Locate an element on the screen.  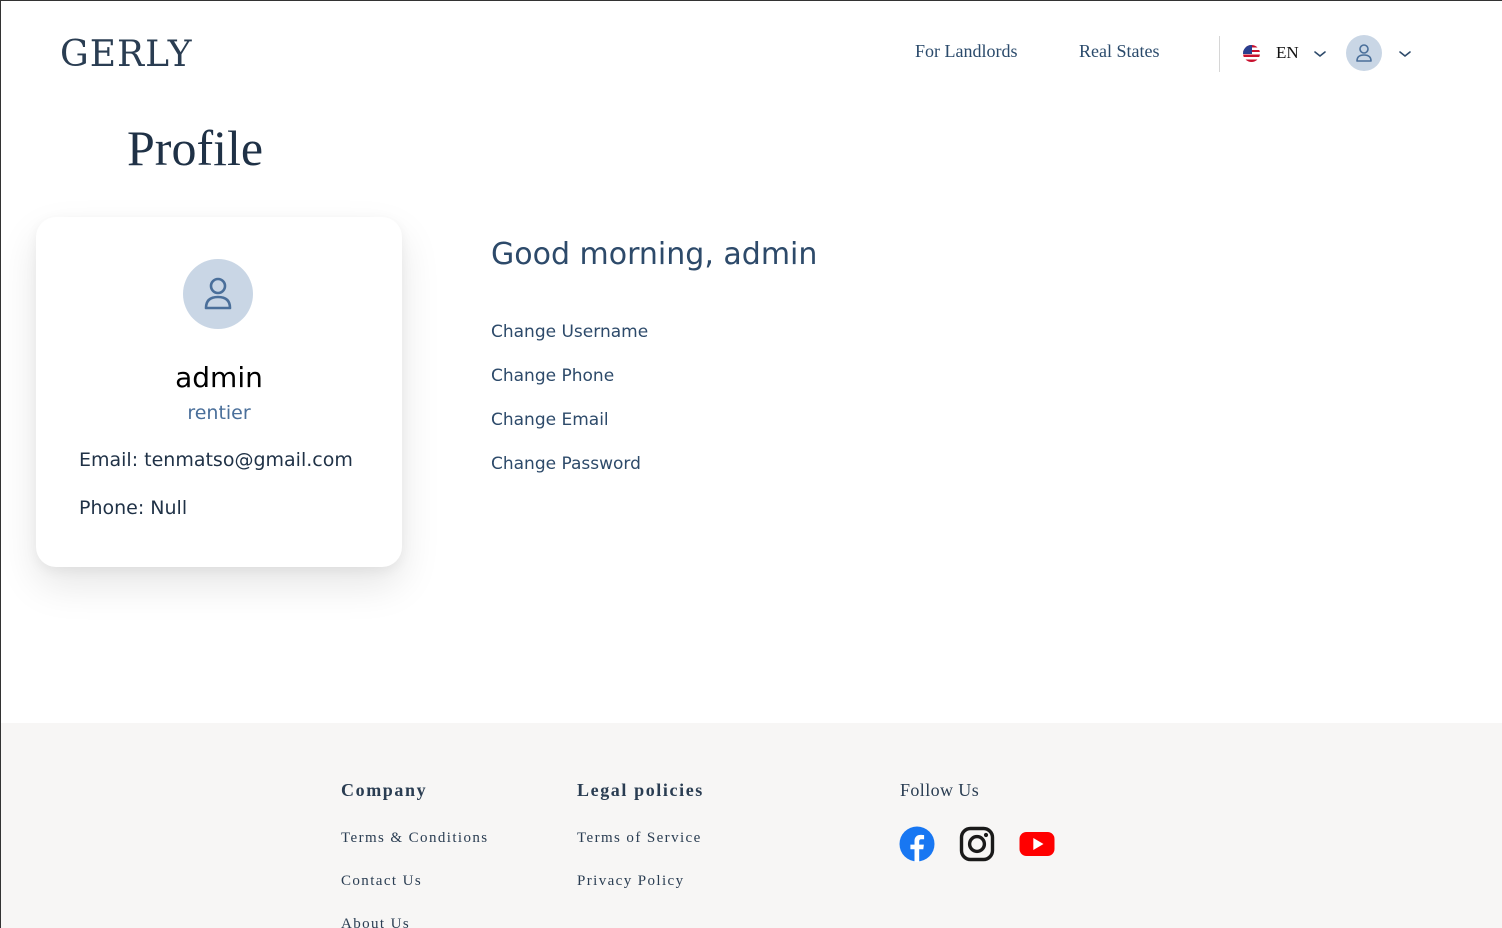
greeting-heading: Good morning, admin is located at coordinates (654, 254).